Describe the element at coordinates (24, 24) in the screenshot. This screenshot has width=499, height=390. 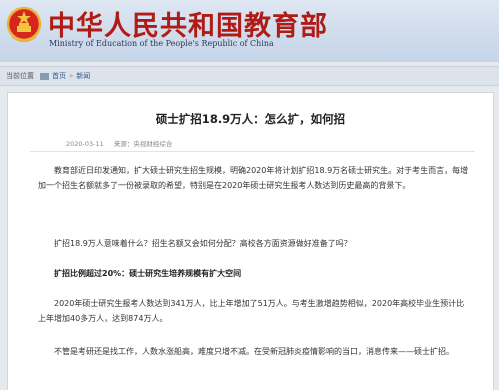
I see `national-emblem-icon` at that location.